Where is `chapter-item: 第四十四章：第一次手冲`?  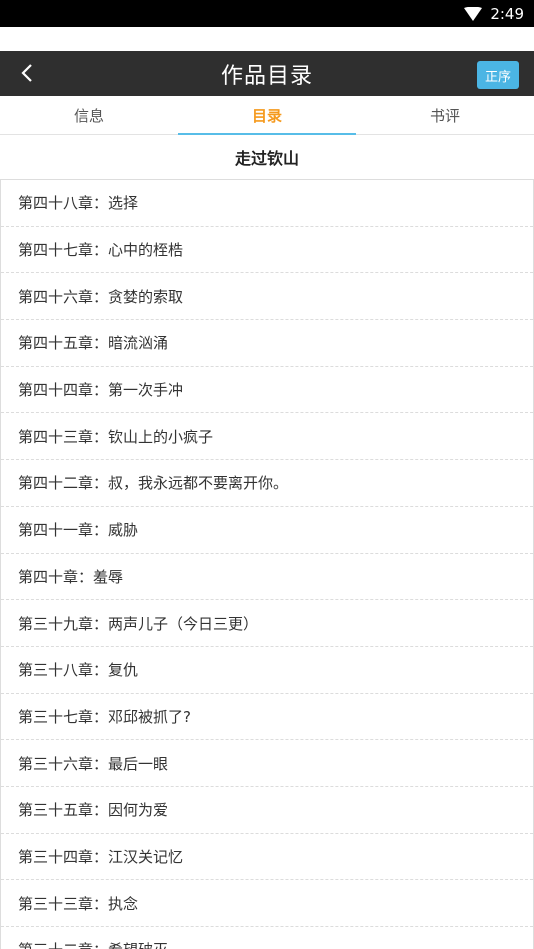
chapter-item: 第四十四章：第一次手冲 is located at coordinates (267, 390).